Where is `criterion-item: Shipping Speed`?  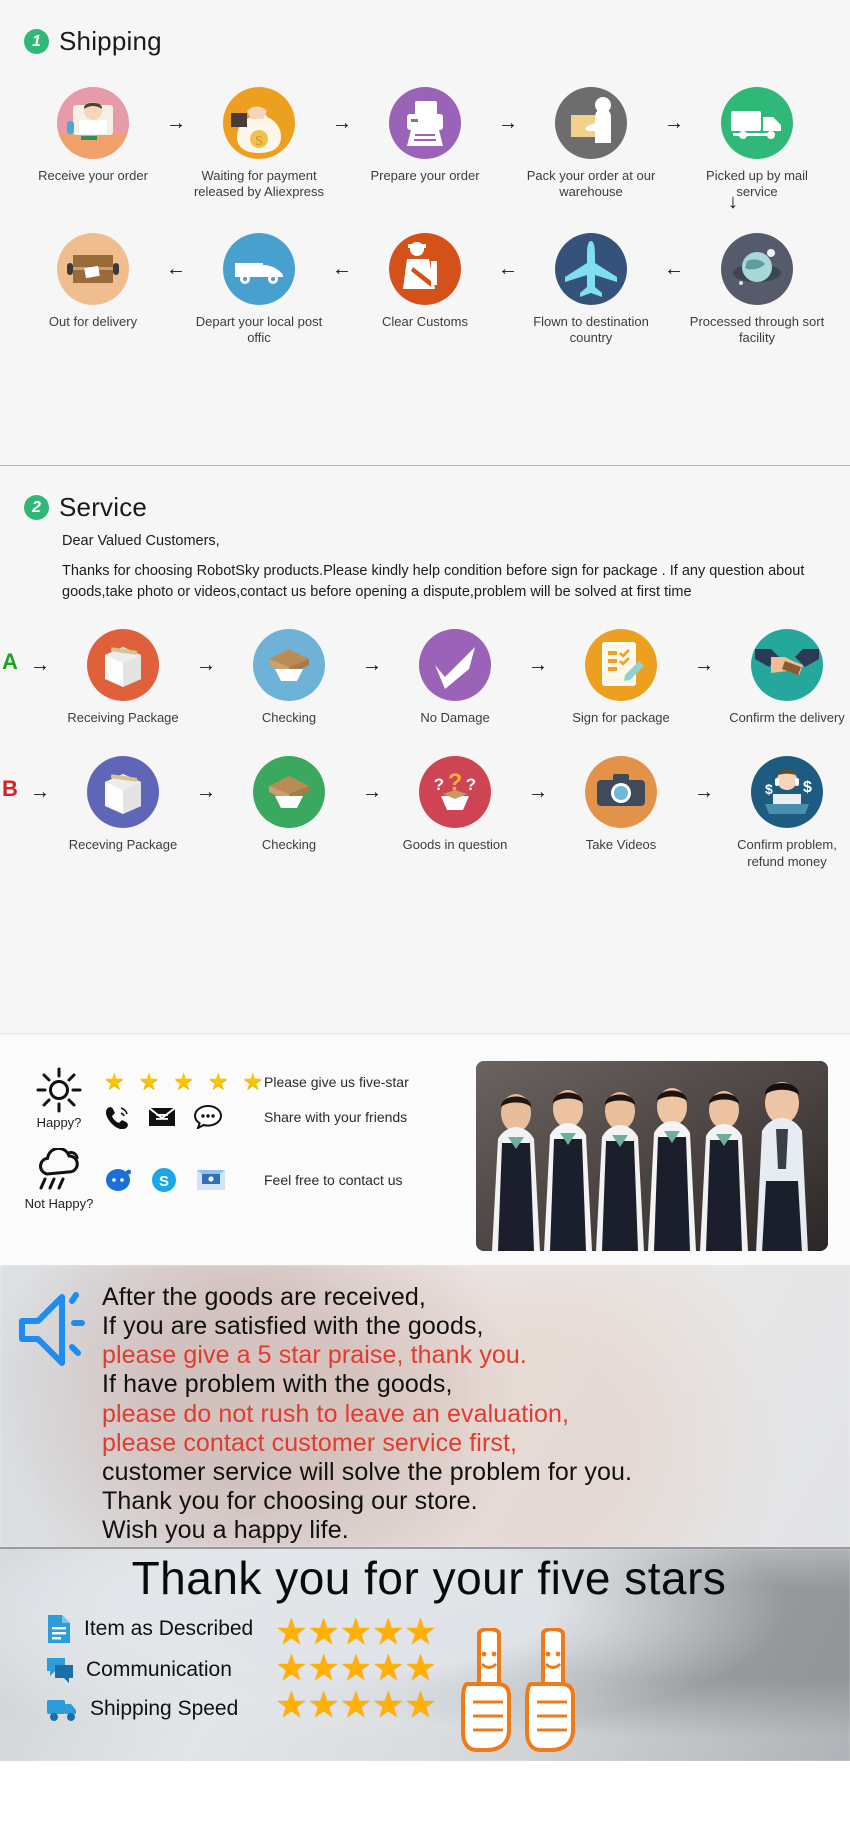
criterion-item: Shipping Speed is located at coordinates (149, 1709).